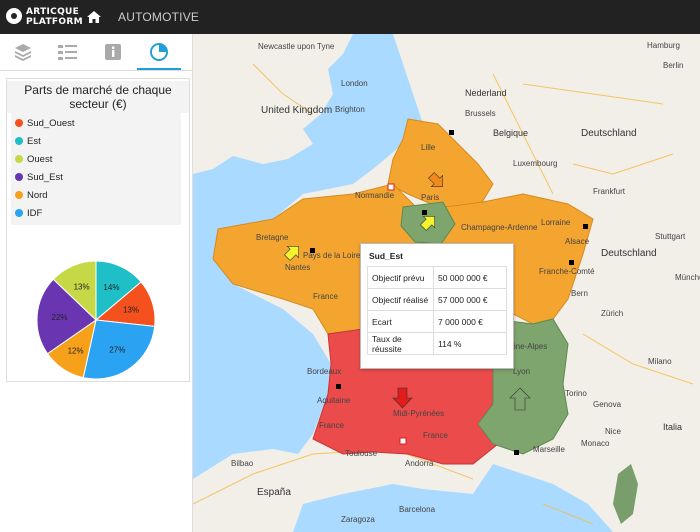  Describe the element at coordinates (35, 213) in the screenshot. I see `legend-label: IDF` at that location.